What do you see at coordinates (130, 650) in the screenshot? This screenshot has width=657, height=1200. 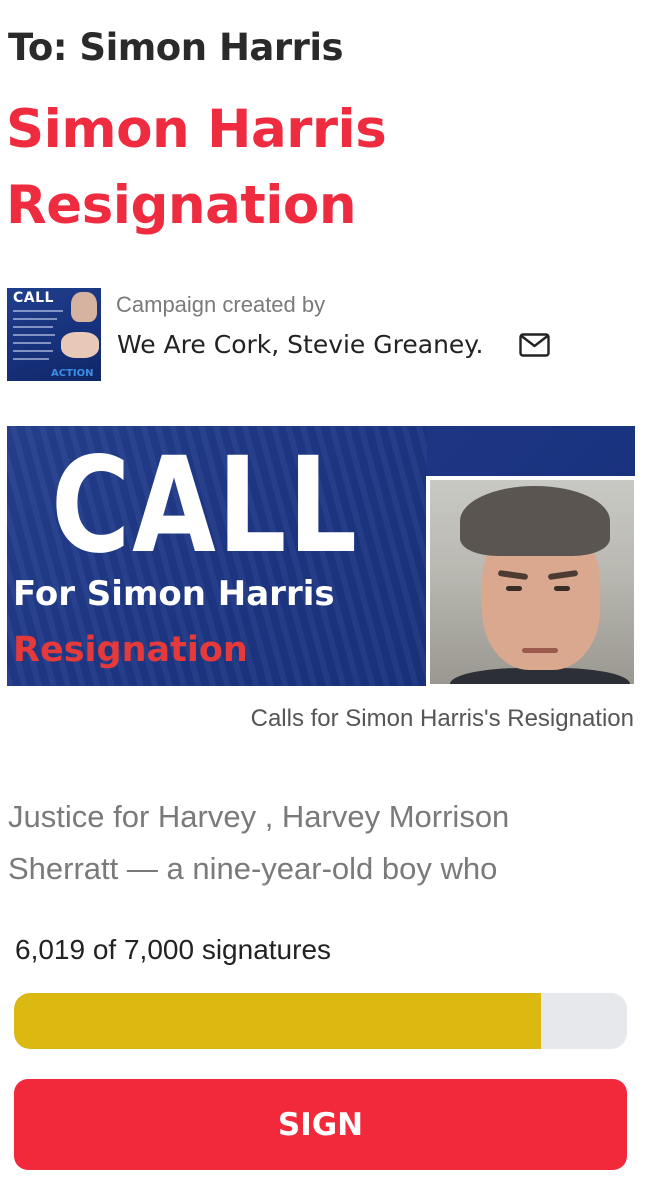 I see `banner-highlight: Resignation` at bounding box center [130, 650].